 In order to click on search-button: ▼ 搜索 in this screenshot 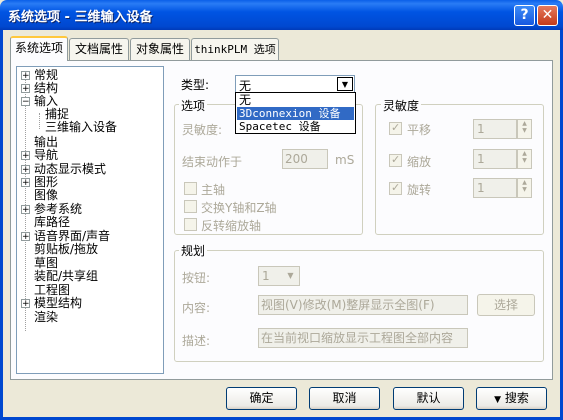, I will do `click(511, 398)`.